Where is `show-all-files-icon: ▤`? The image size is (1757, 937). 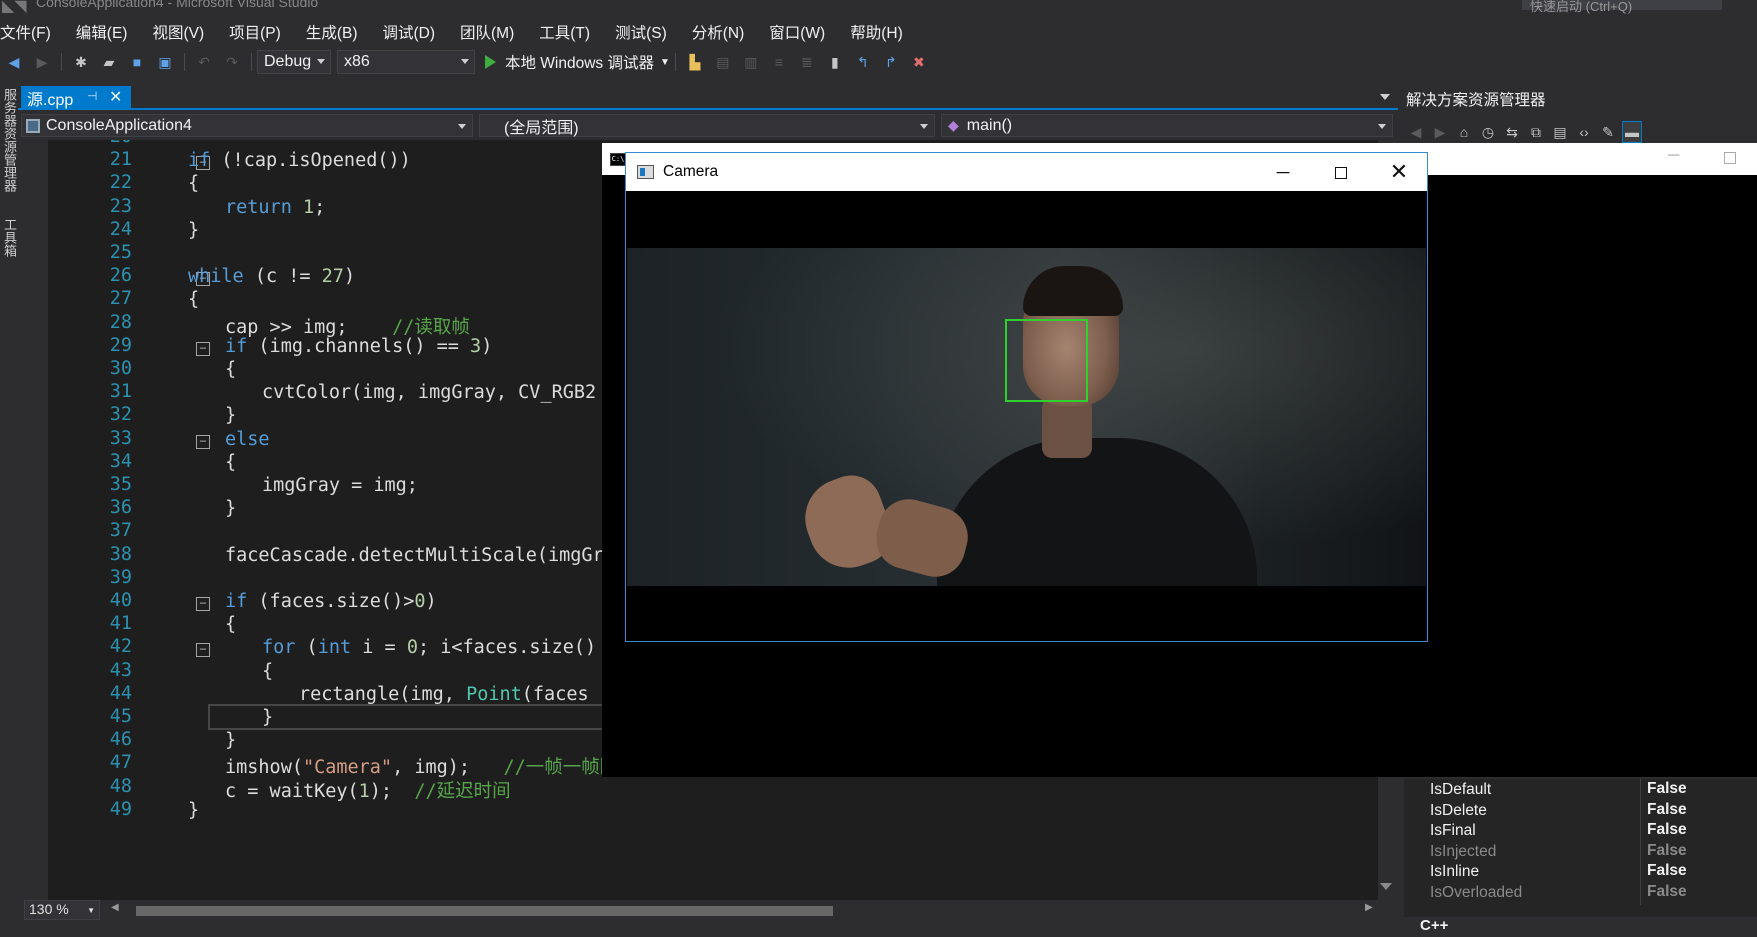
show-all-files-icon: ▤ is located at coordinates (1560, 132).